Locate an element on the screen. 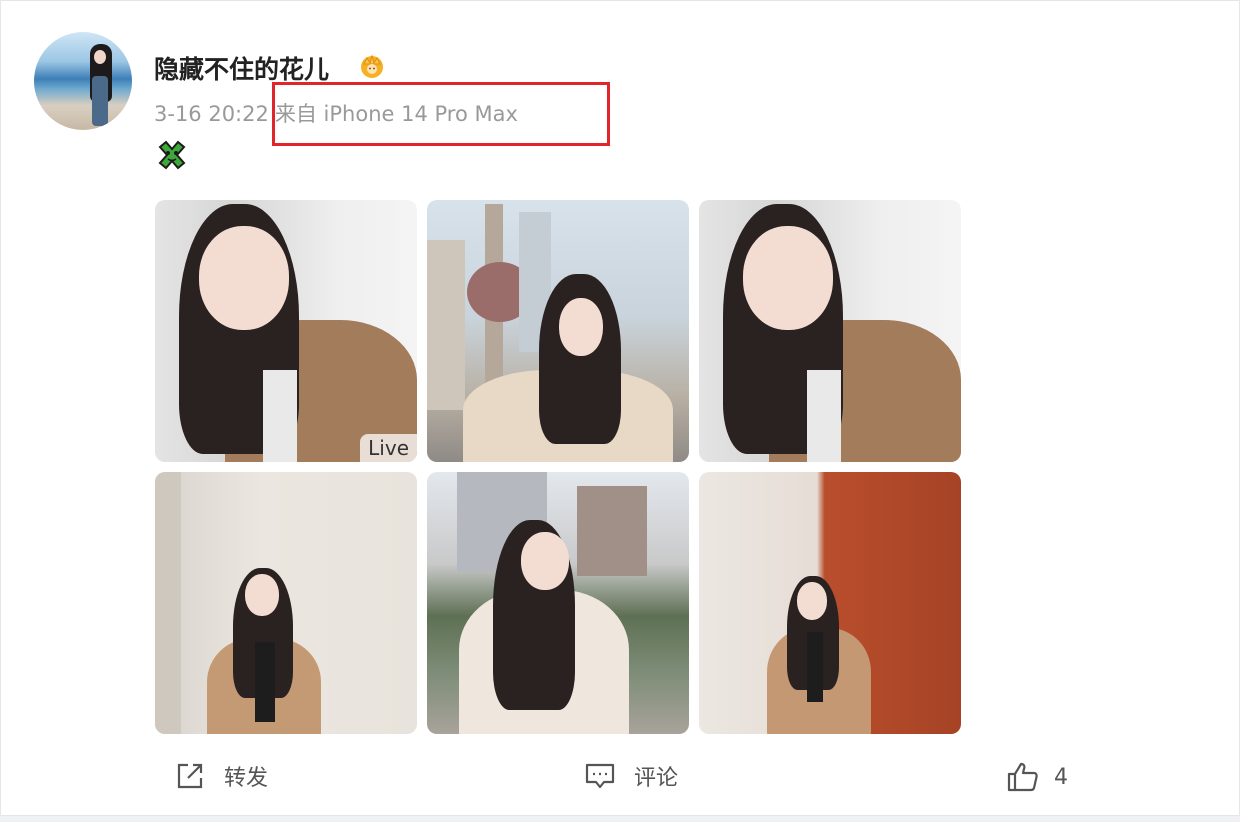 The height and width of the screenshot is (822, 1240). crown-icon is located at coordinates (372, 66).